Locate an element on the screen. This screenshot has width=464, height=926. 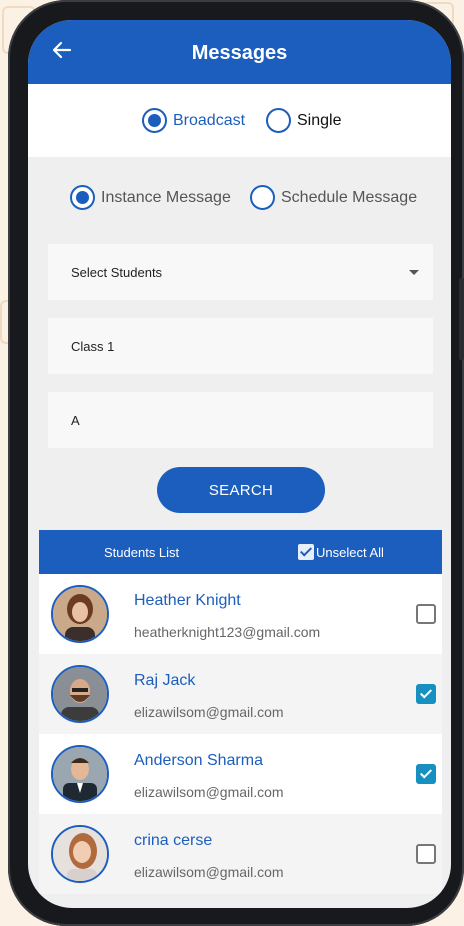
class-value: Class 1 is located at coordinates (93, 346).